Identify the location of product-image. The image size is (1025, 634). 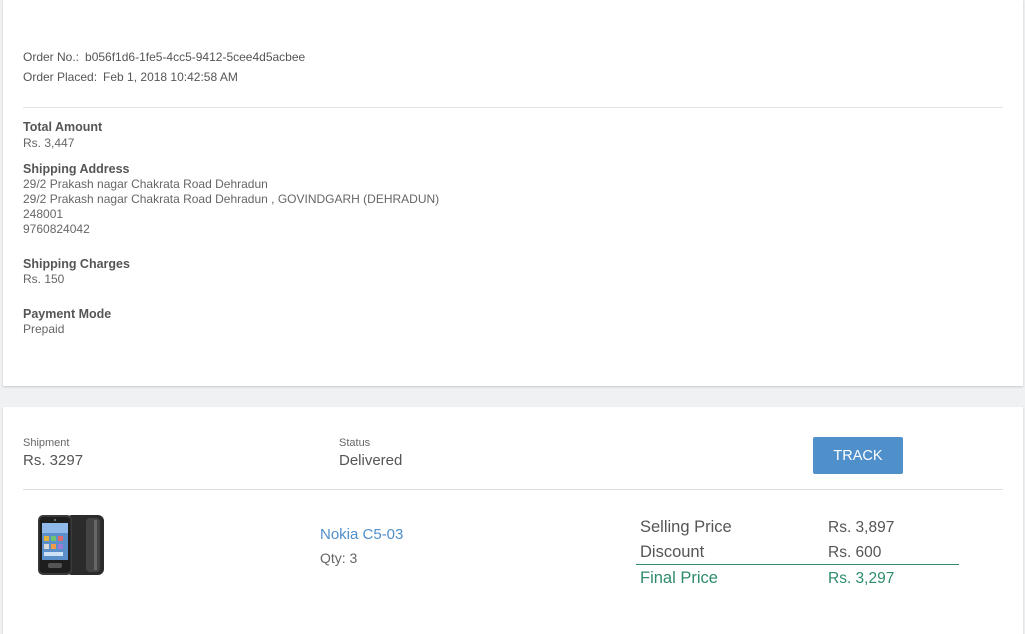
(73, 547).